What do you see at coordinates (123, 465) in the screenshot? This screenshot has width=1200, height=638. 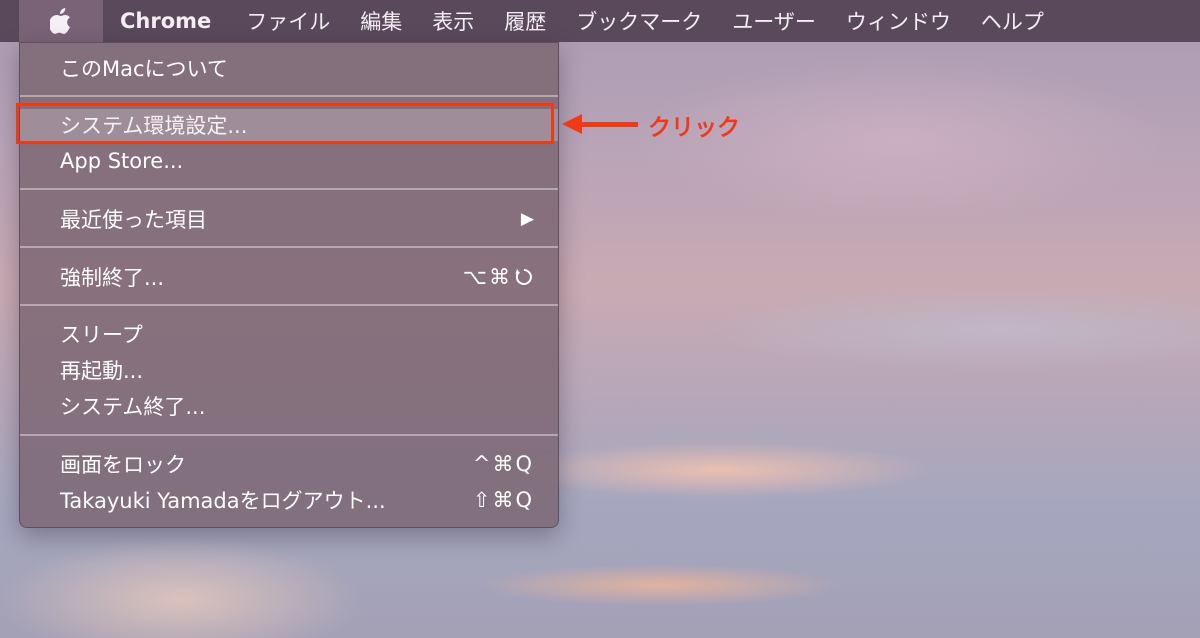 I see `menu-item-label: 画面をロック` at bounding box center [123, 465].